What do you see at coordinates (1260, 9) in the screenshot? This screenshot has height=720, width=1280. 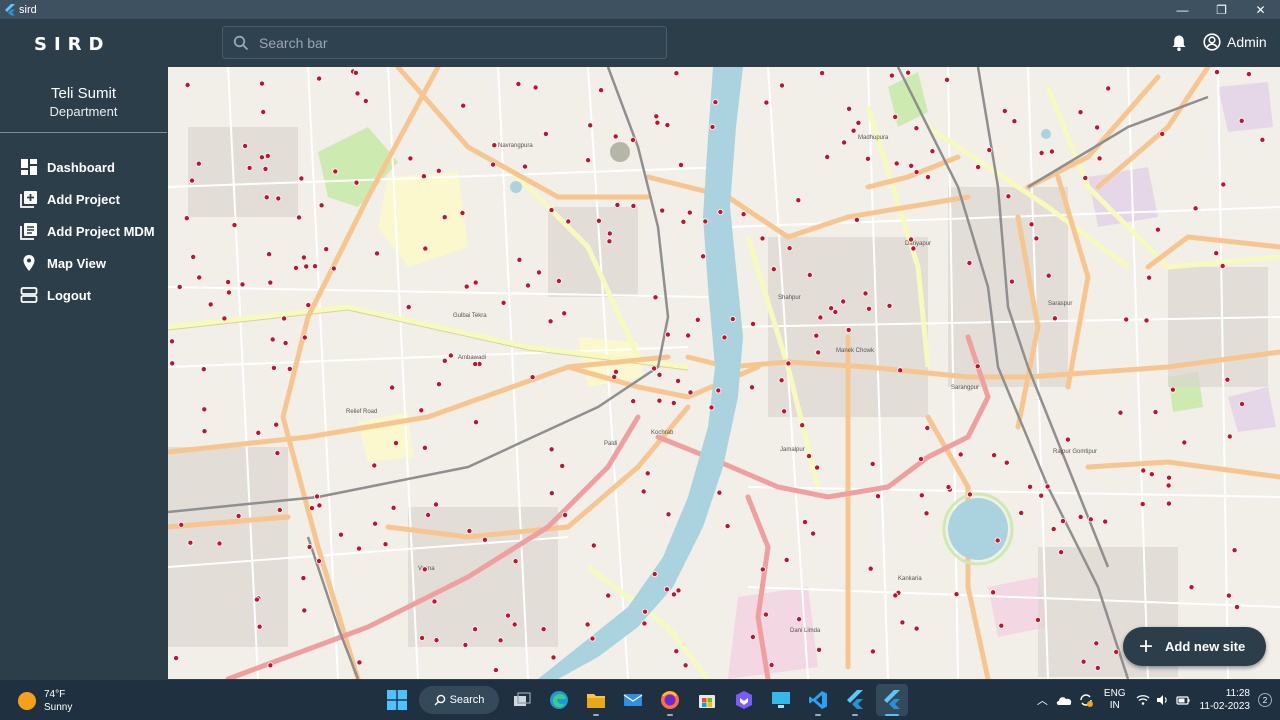 I see `close-button: ✕` at bounding box center [1260, 9].